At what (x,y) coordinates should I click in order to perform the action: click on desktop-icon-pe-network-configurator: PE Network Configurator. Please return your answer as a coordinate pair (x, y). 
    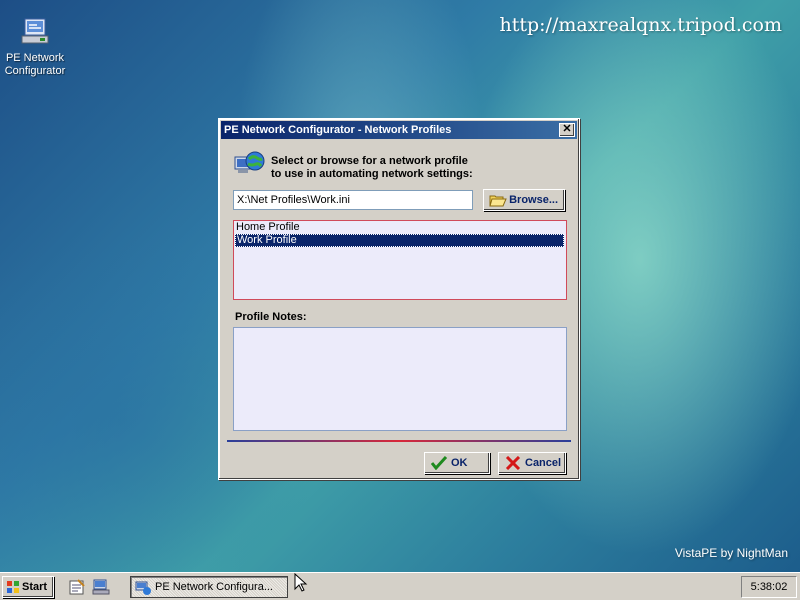
    Looking at the image, I should click on (35, 47).